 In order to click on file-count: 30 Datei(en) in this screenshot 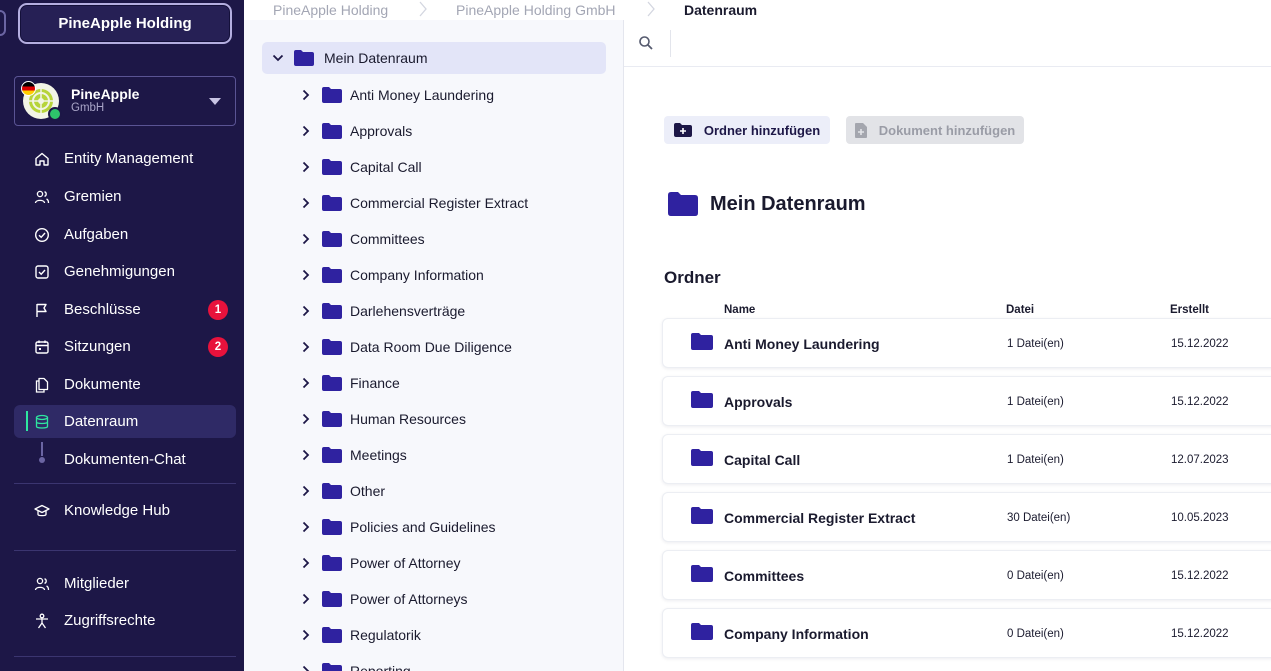, I will do `click(1039, 518)`.